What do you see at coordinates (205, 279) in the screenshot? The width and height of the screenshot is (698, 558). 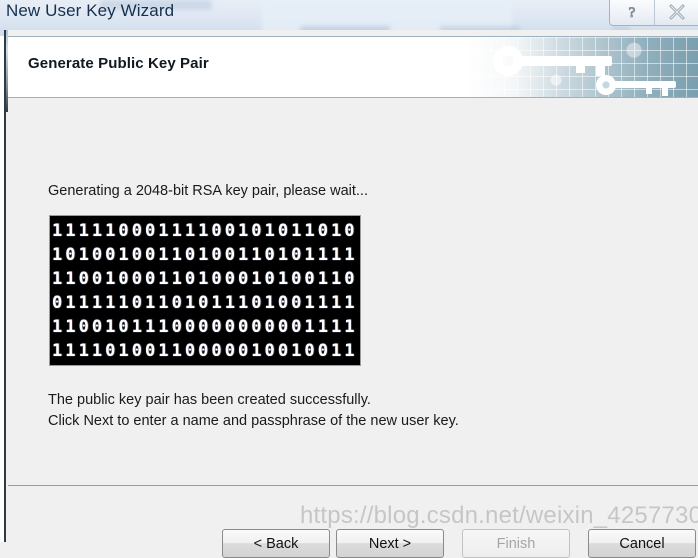 I see `key-bits-row: 11001000110100010100110` at bounding box center [205, 279].